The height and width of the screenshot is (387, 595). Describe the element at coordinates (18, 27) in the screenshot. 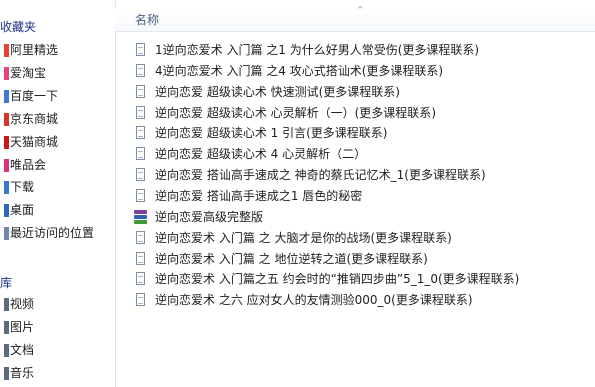

I see `favorites-heading: 收藏夹` at that location.